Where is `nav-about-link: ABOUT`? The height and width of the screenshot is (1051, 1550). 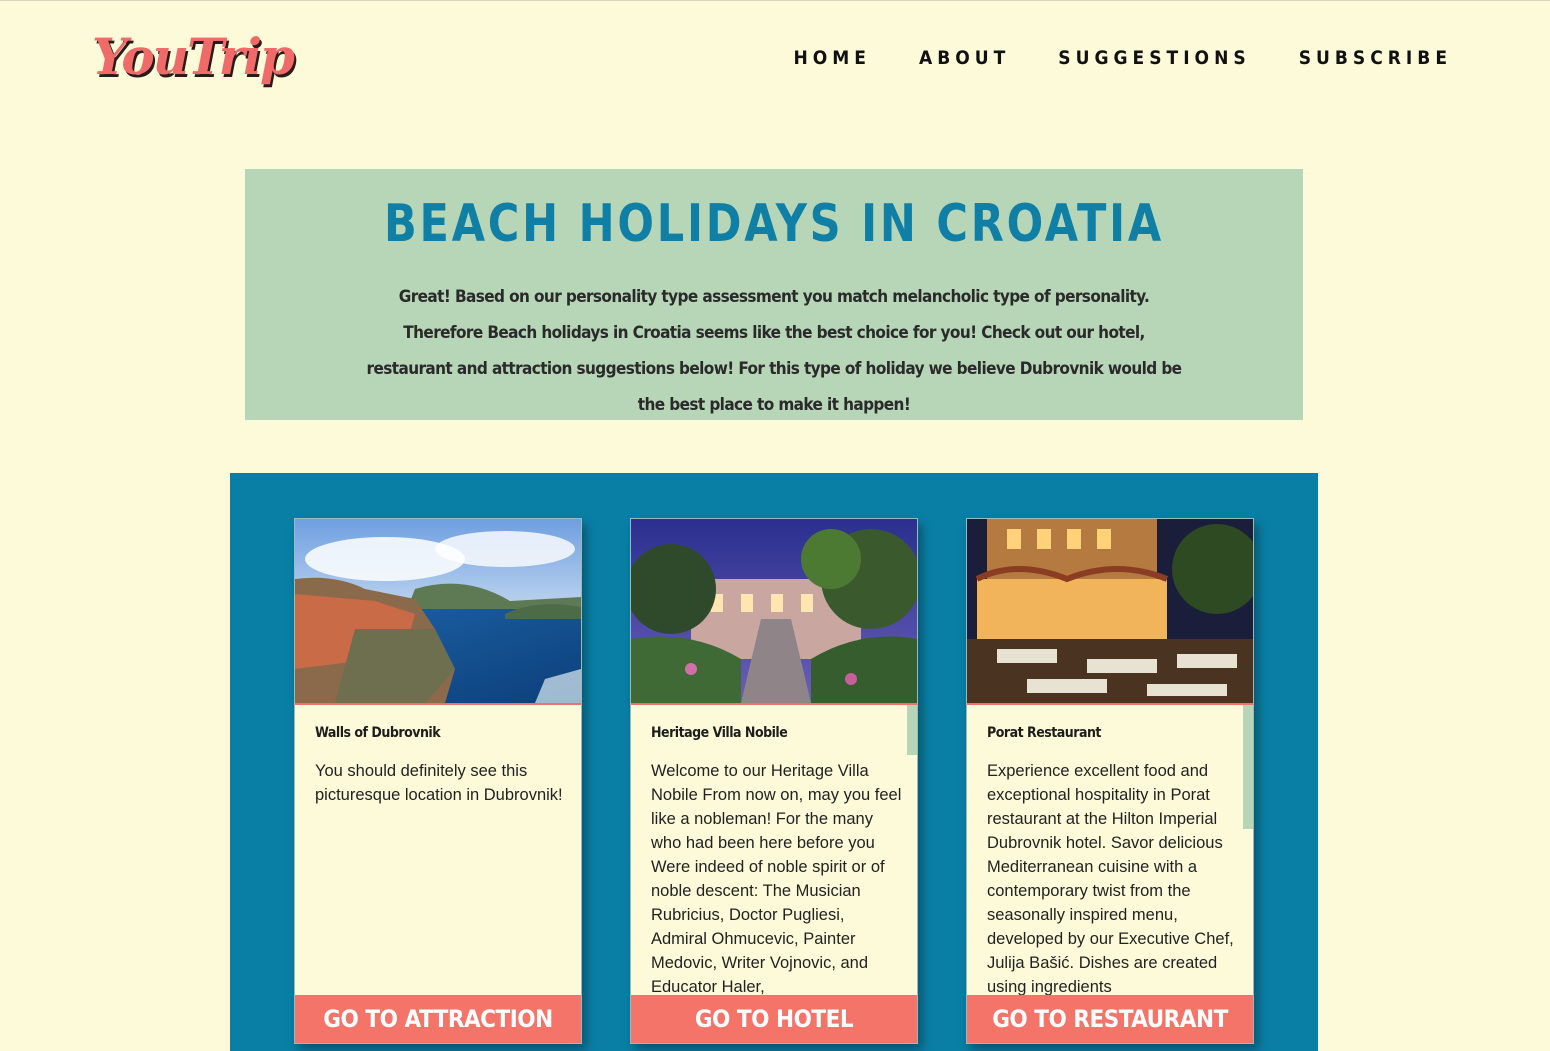 nav-about-link: ABOUT is located at coordinates (964, 58).